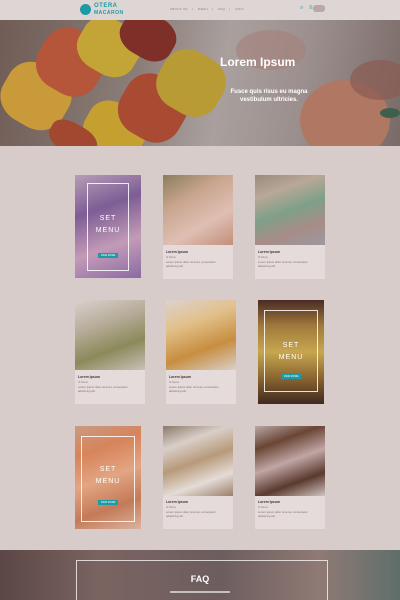 Image resolution: width=400 pixels, height=600 pixels. What do you see at coordinates (258, 62) in the screenshot?
I see `hero-title: Lorem Ipsum` at bounding box center [258, 62].